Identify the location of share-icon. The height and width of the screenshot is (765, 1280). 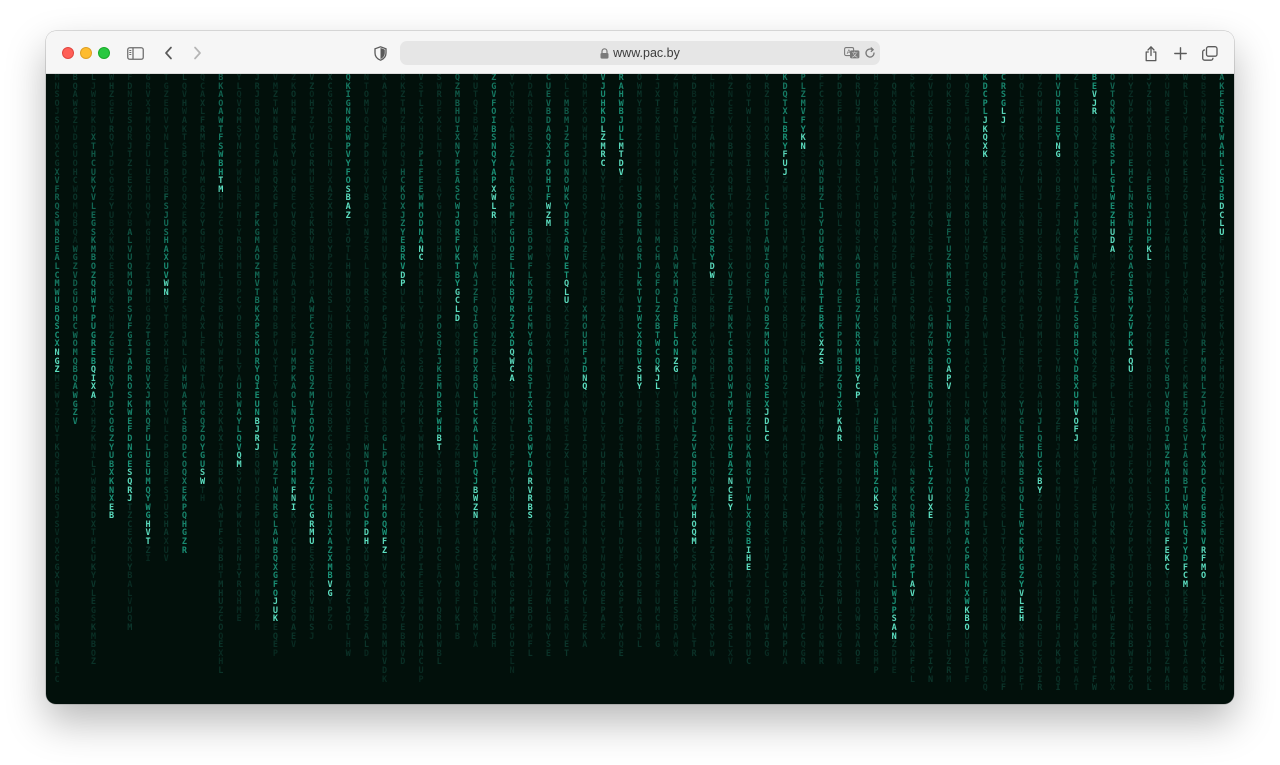
(1151, 53).